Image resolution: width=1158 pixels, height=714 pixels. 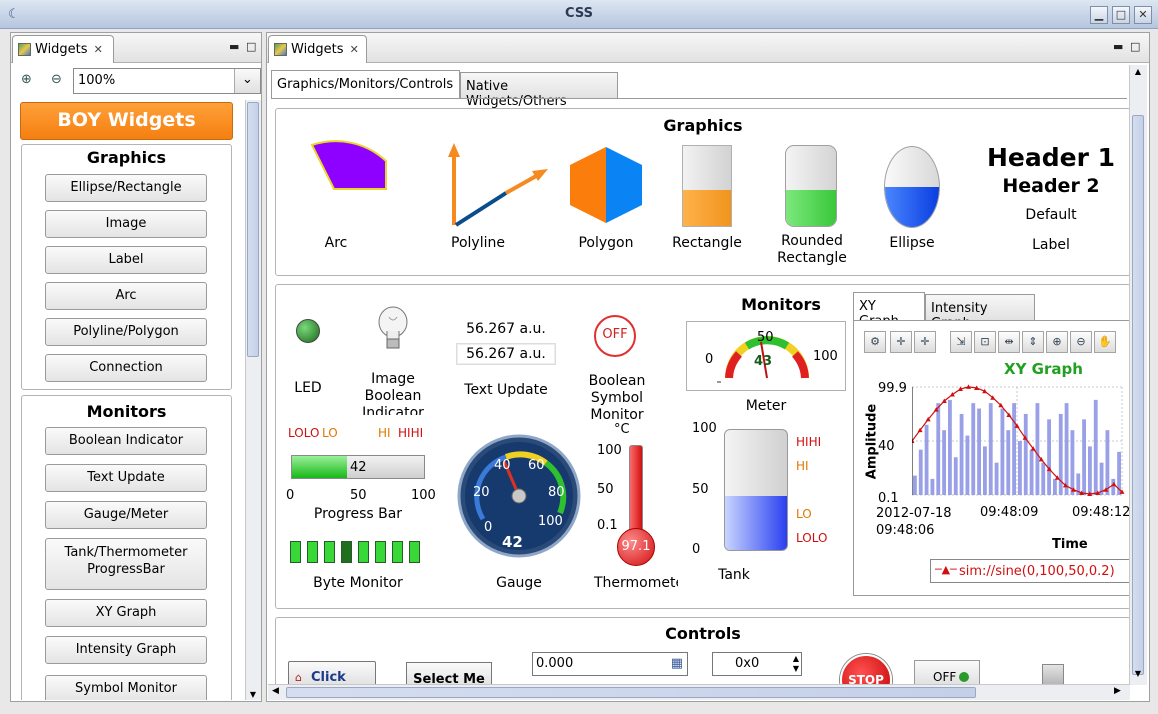 I want to click on maximize-view-icon: □, so click(x=251, y=46).